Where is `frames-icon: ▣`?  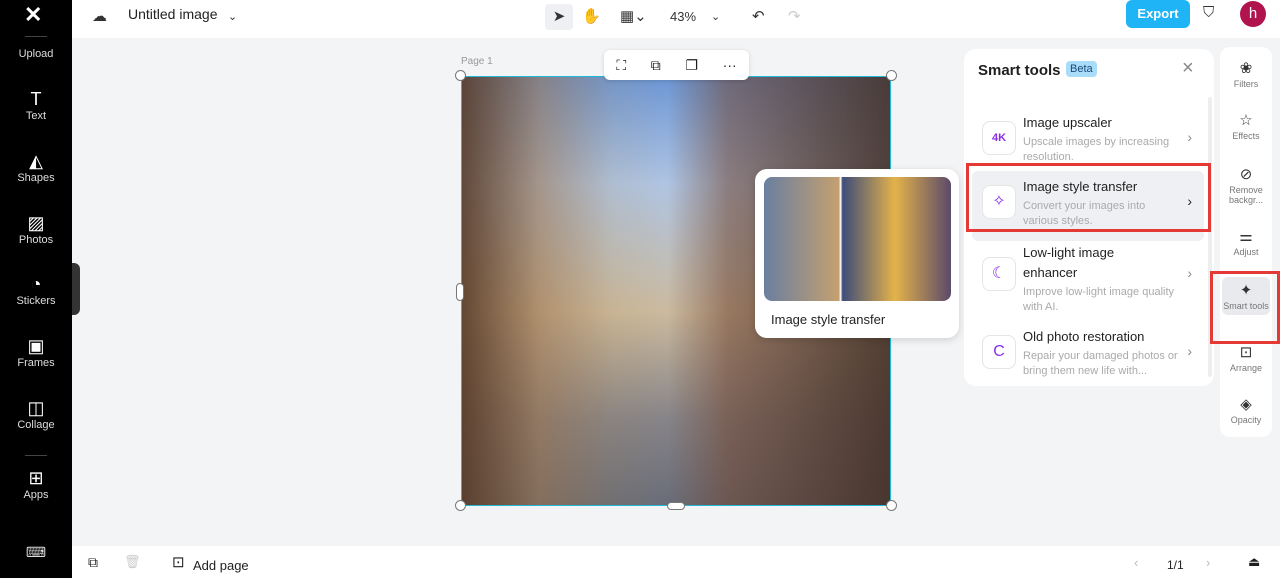
frames-icon: ▣ is located at coordinates (36, 346).